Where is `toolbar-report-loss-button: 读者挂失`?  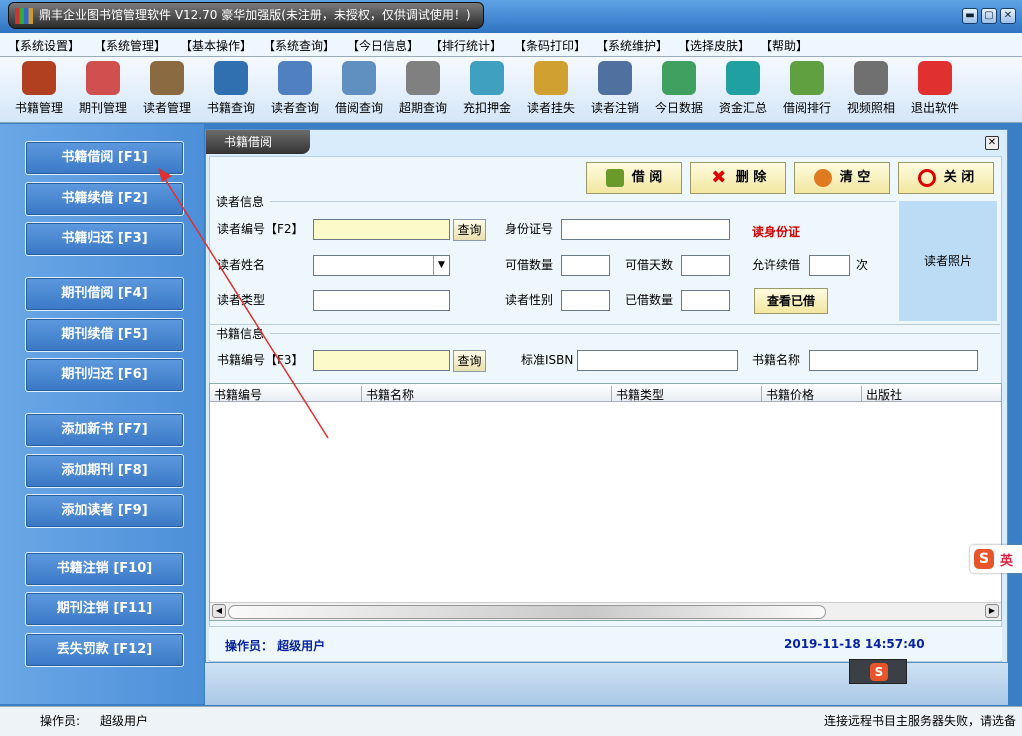
toolbar-report-loss-button: 读者挂失 is located at coordinates (551, 88).